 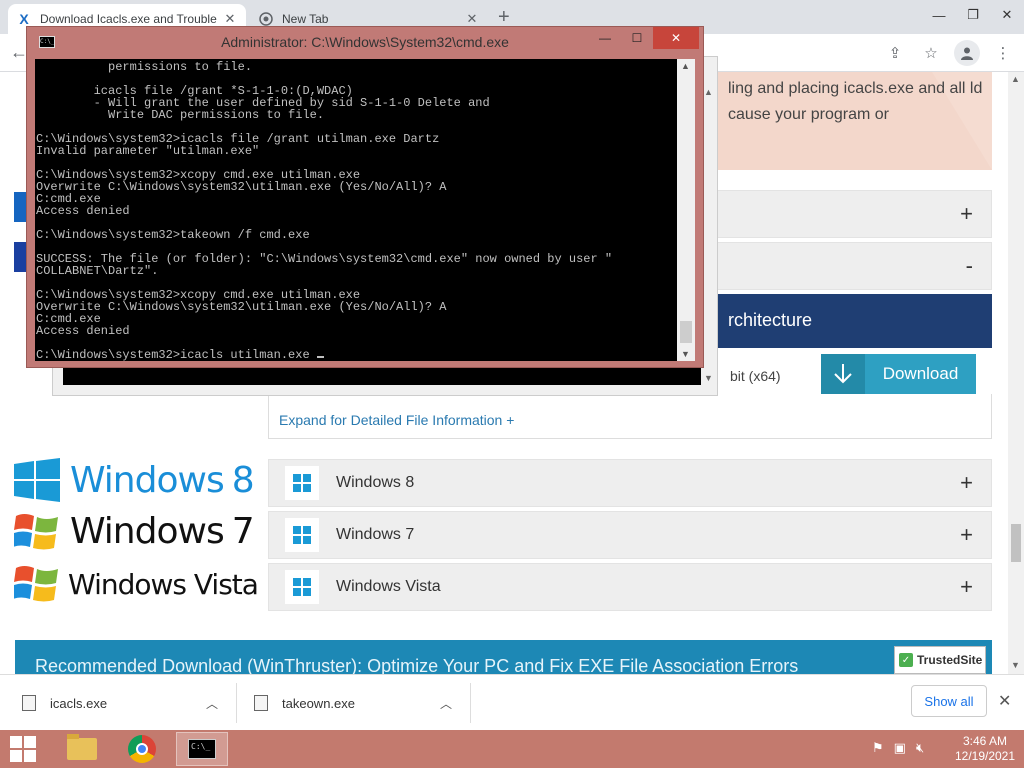 What do you see at coordinates (630, 483) in the screenshot?
I see `accordion-row-windows-8: Windows 8 +` at bounding box center [630, 483].